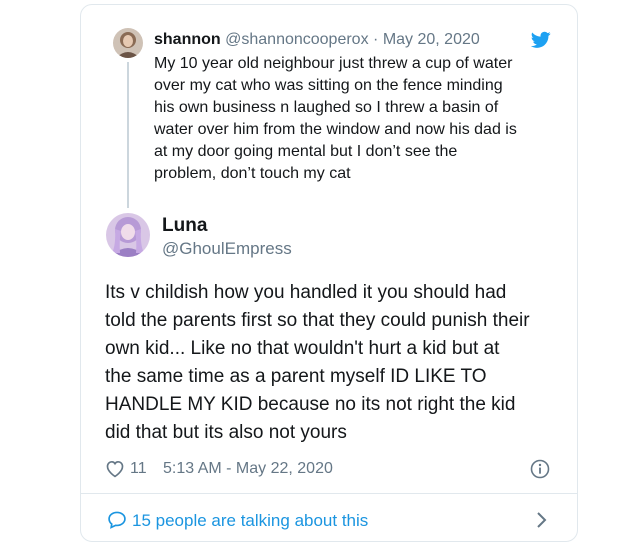 This screenshot has width=629, height=547. What do you see at coordinates (296, 39) in the screenshot?
I see `parent-handle: @shannoncooperox` at bounding box center [296, 39].